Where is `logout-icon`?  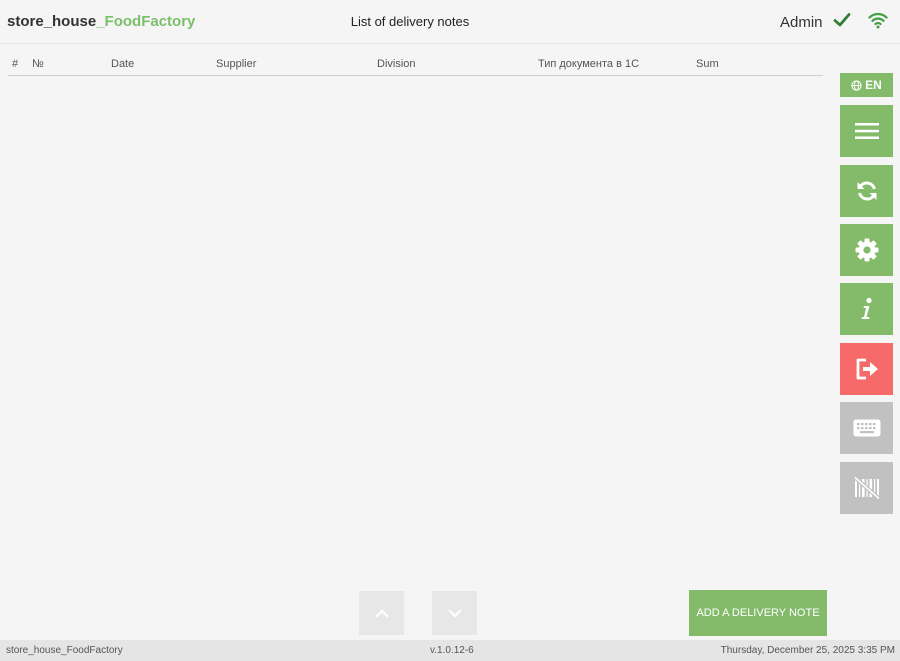
logout-icon is located at coordinates (867, 369).